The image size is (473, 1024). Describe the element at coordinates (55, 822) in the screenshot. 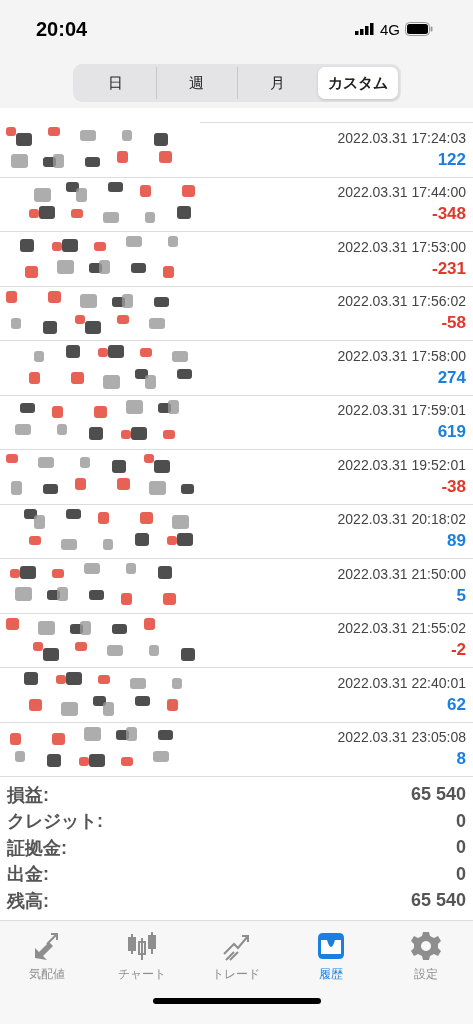

I see `summary-label: クレジット:` at that location.